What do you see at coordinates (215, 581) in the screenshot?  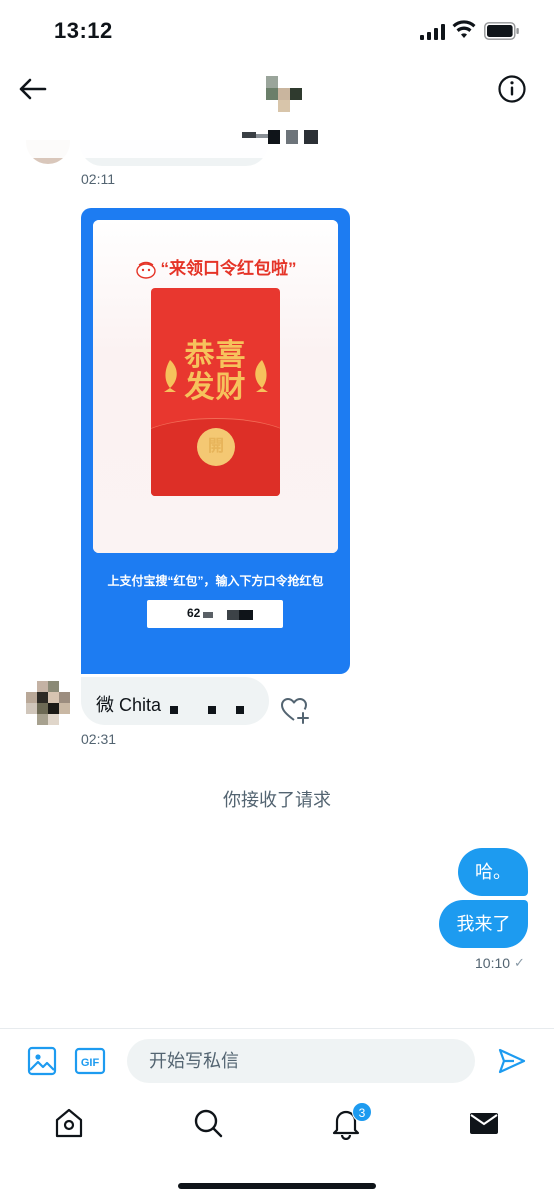 I see `card-caption: 上支付宝搜“红包”，输入下方口令抢红包` at bounding box center [215, 581].